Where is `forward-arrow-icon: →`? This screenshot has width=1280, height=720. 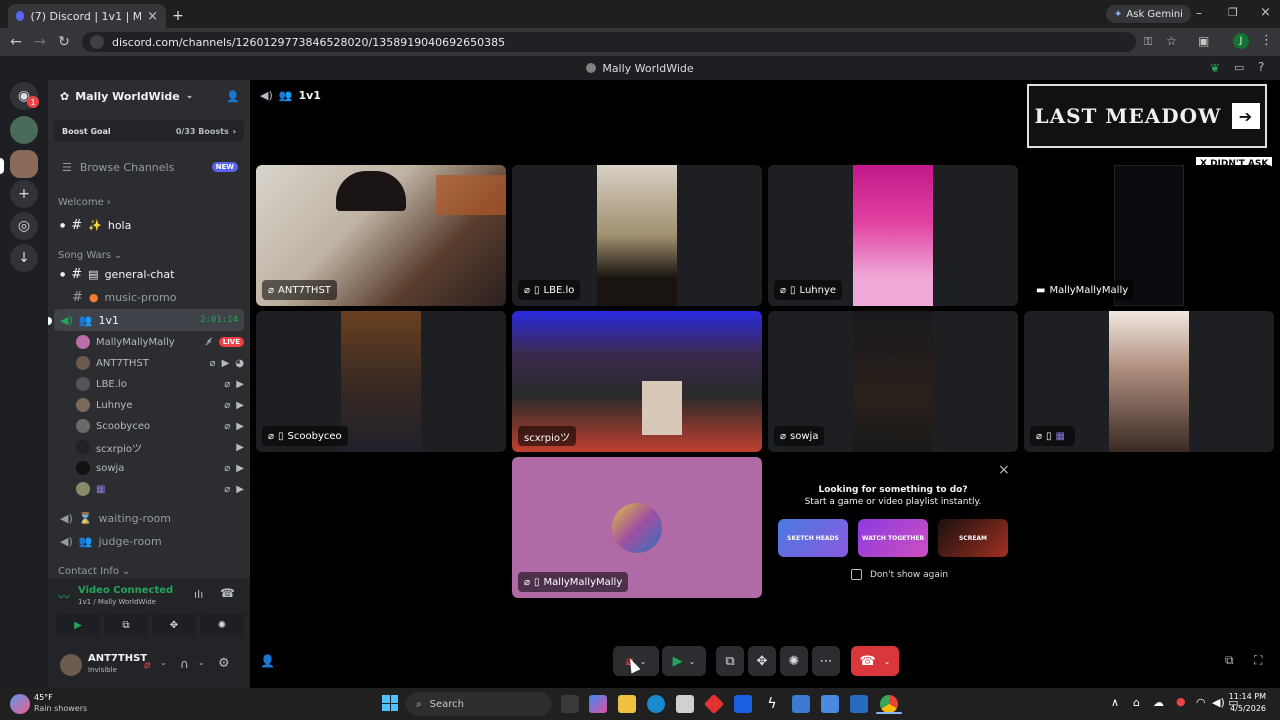 forward-arrow-icon: → is located at coordinates (40, 42).